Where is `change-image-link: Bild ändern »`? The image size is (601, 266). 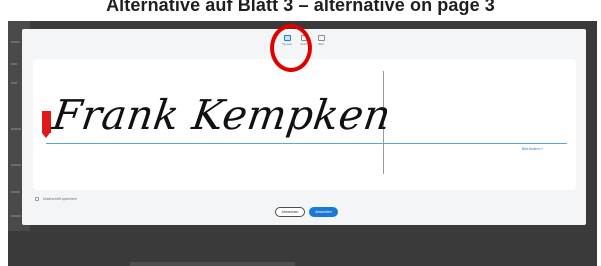
change-image-link: Bild ändern » is located at coordinates (532, 149).